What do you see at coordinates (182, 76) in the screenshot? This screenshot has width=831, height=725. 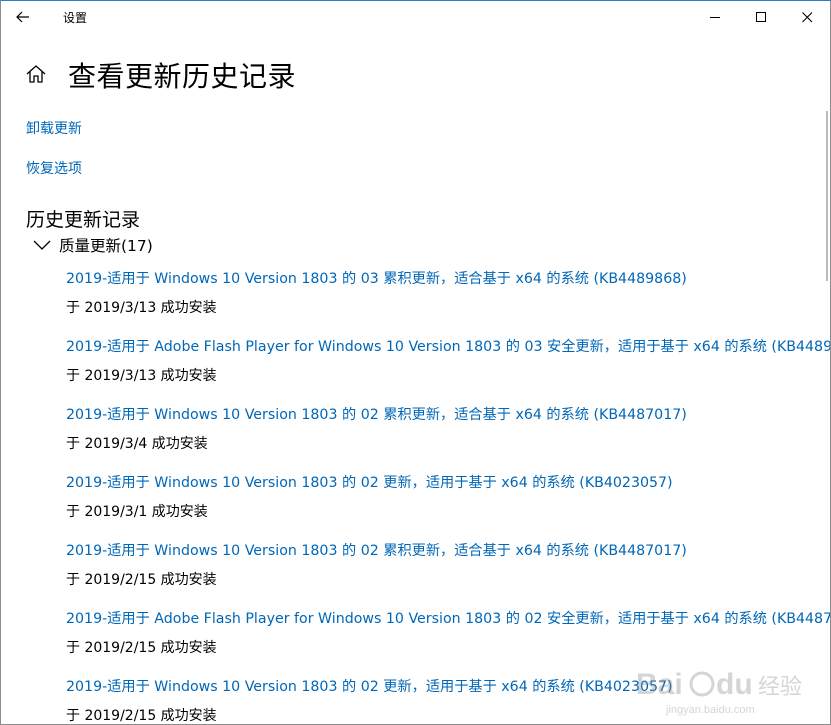 I see `page-title: 查看更新历史记录` at bounding box center [182, 76].